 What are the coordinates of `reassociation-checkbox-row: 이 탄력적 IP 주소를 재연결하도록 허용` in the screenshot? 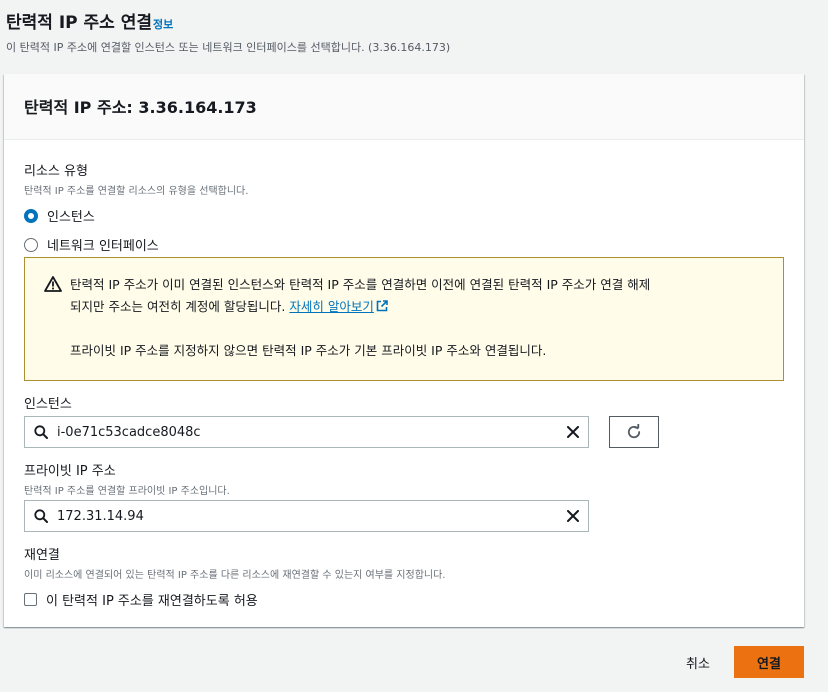 It's located at (234, 599).